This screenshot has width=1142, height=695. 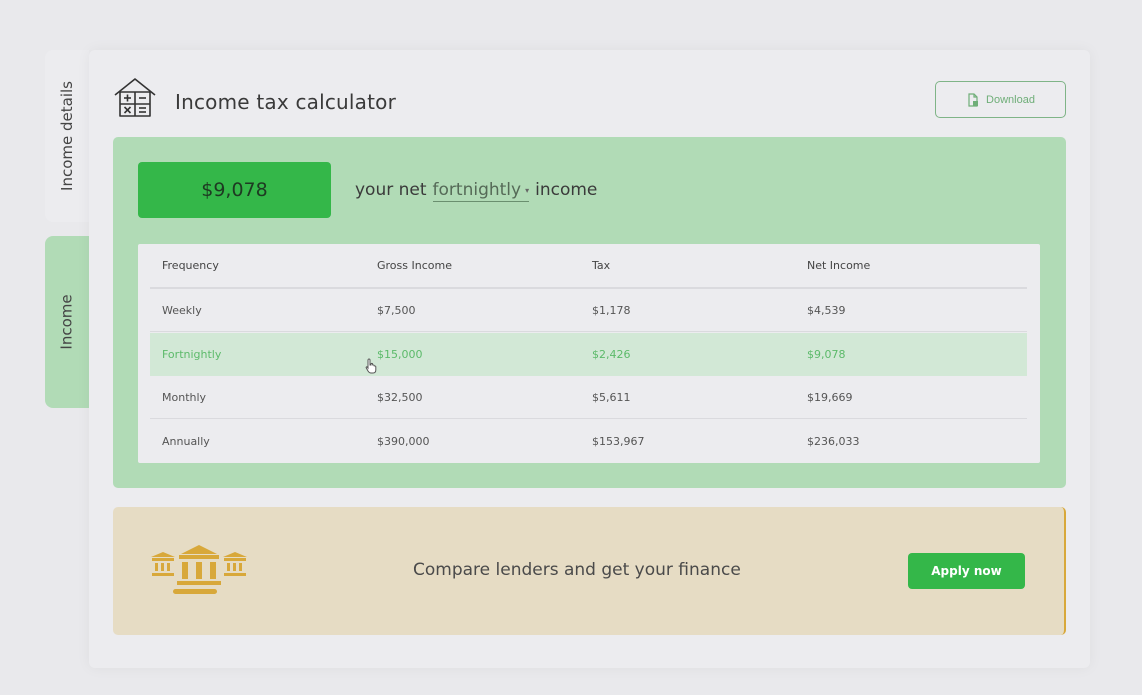 I want to click on frequency-value: fortnightly, so click(x=477, y=190).